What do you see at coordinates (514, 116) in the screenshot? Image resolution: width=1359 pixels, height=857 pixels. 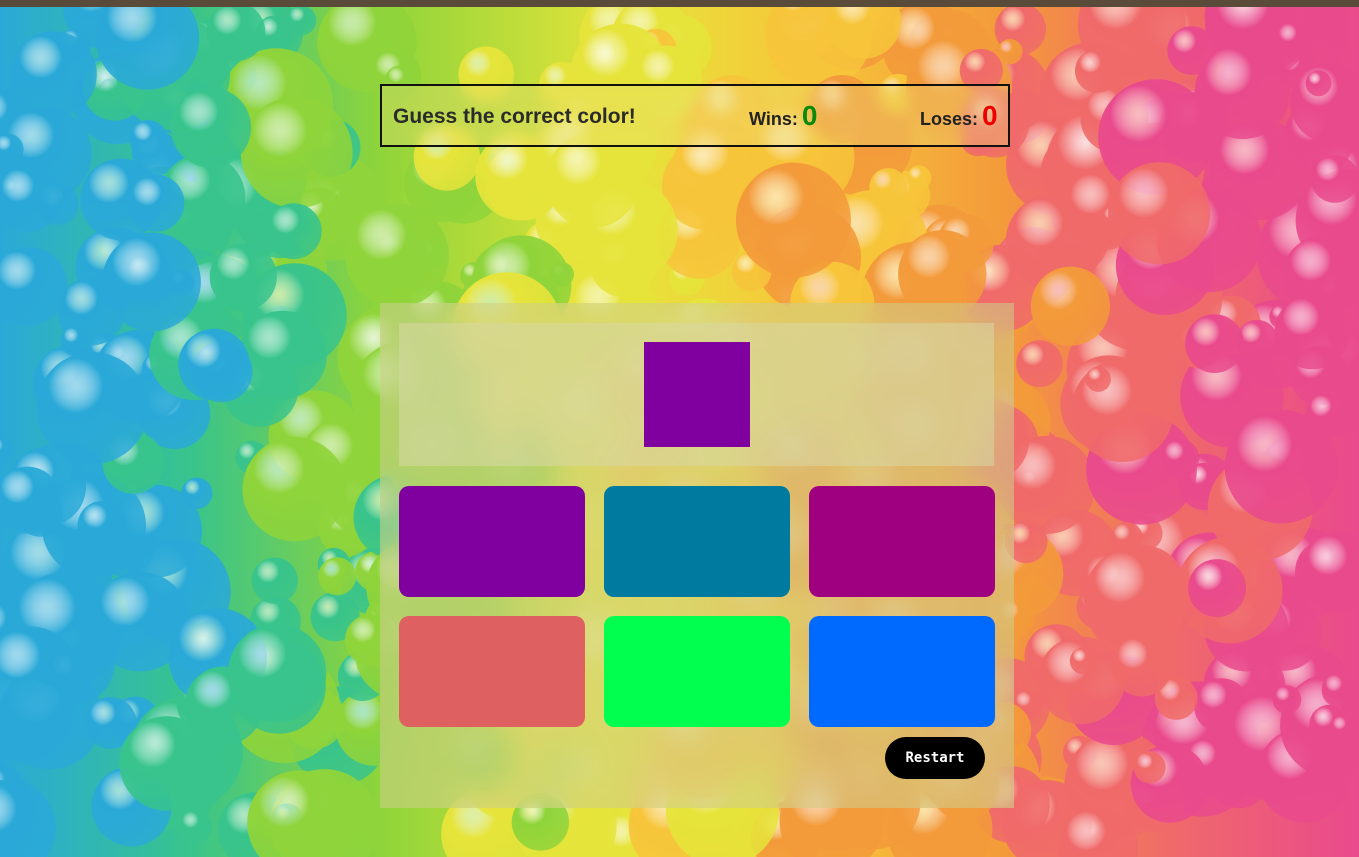 I see `game-title: Guess the correct color!` at bounding box center [514, 116].